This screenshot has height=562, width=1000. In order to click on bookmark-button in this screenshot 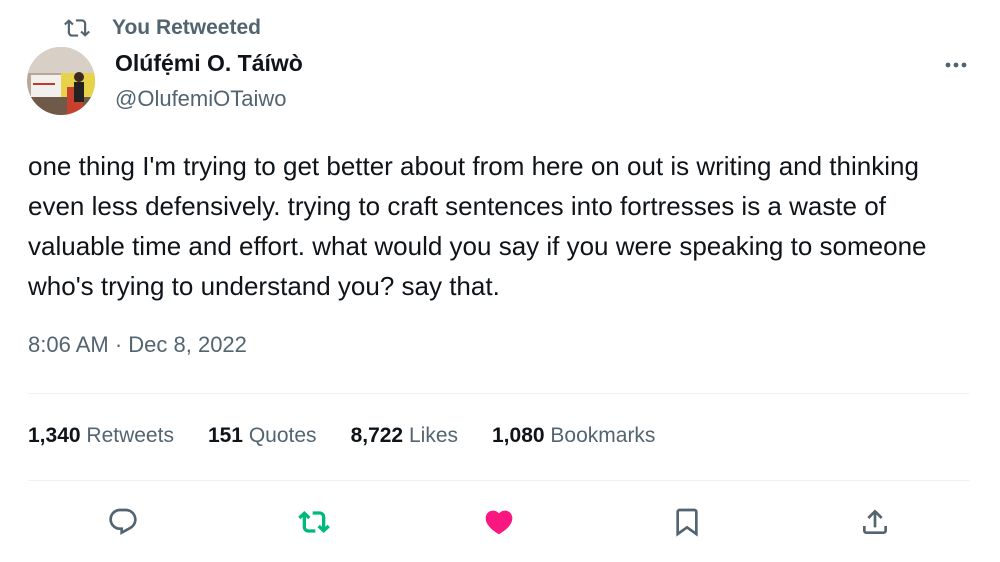, I will do `click(687, 522)`.